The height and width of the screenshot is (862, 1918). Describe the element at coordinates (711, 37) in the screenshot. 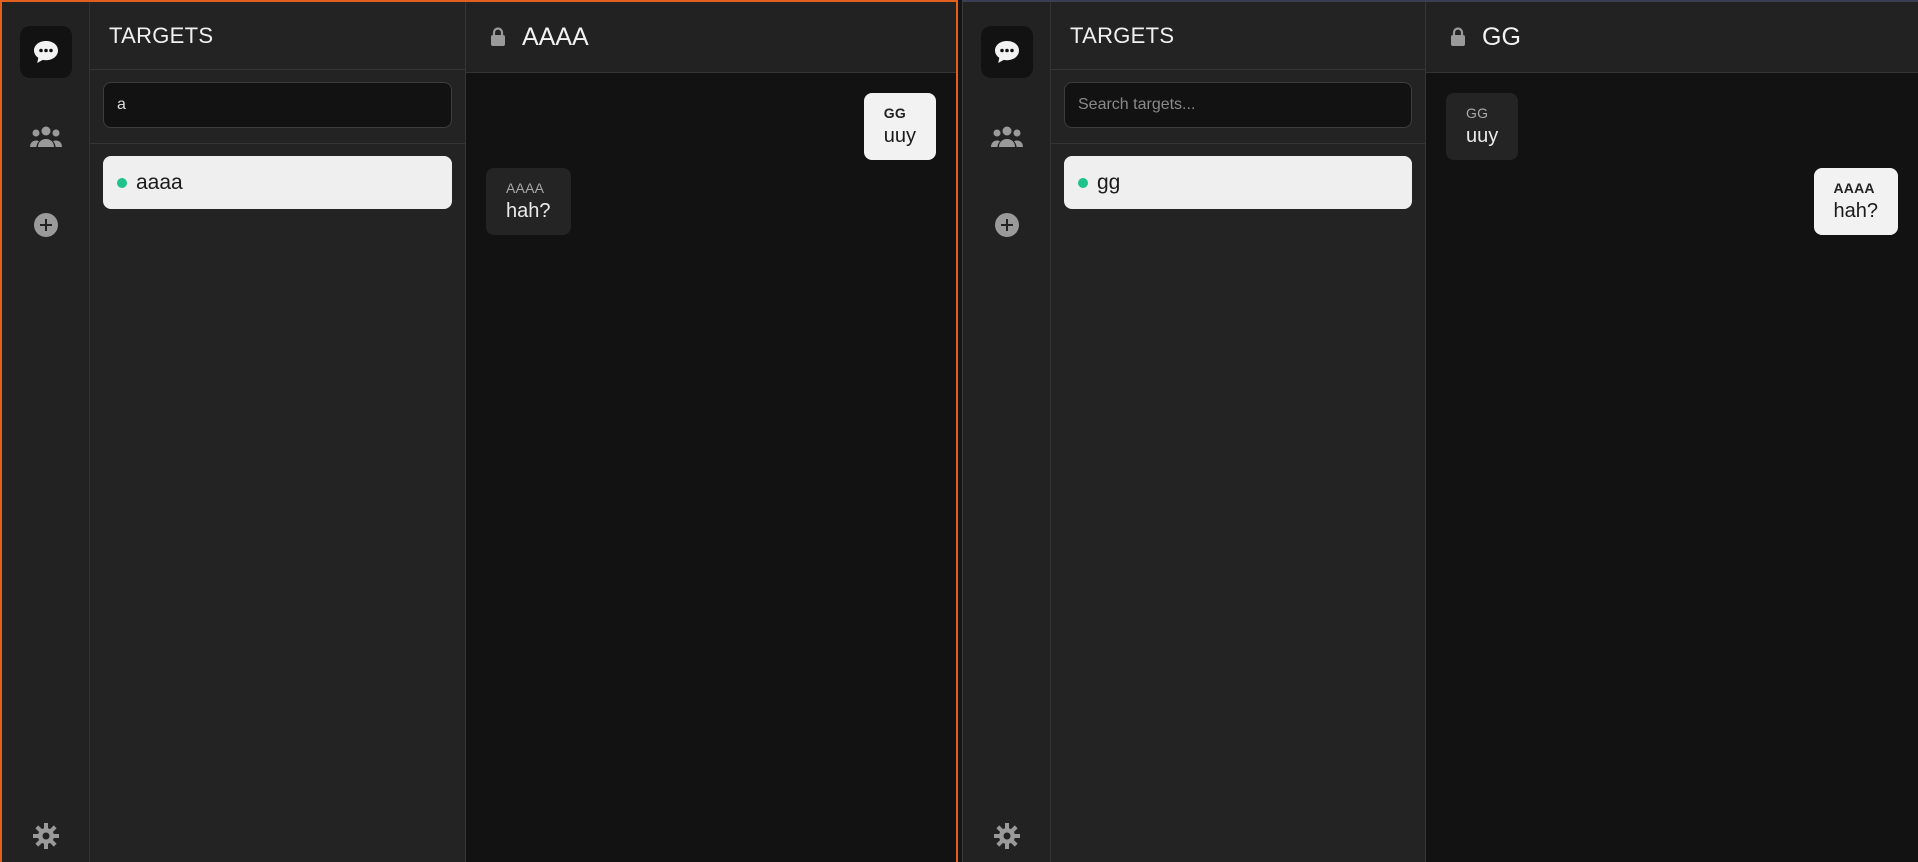

I see `chat-header: AAAA` at that location.